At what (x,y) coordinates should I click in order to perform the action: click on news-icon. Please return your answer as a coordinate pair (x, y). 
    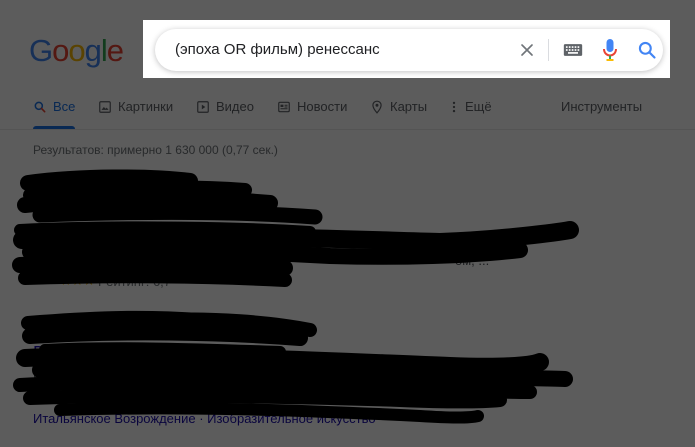
    Looking at the image, I should click on (284, 107).